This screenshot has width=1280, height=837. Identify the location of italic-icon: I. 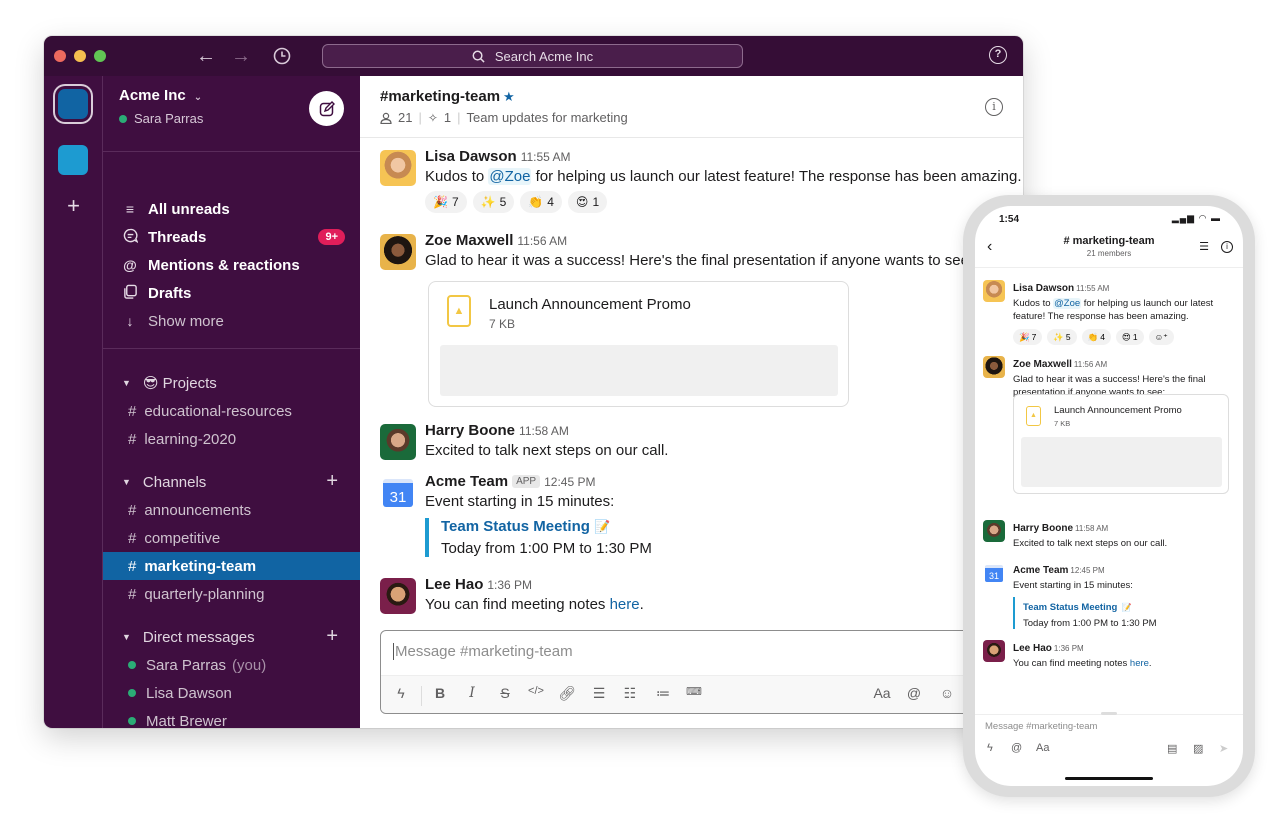
(472, 693).